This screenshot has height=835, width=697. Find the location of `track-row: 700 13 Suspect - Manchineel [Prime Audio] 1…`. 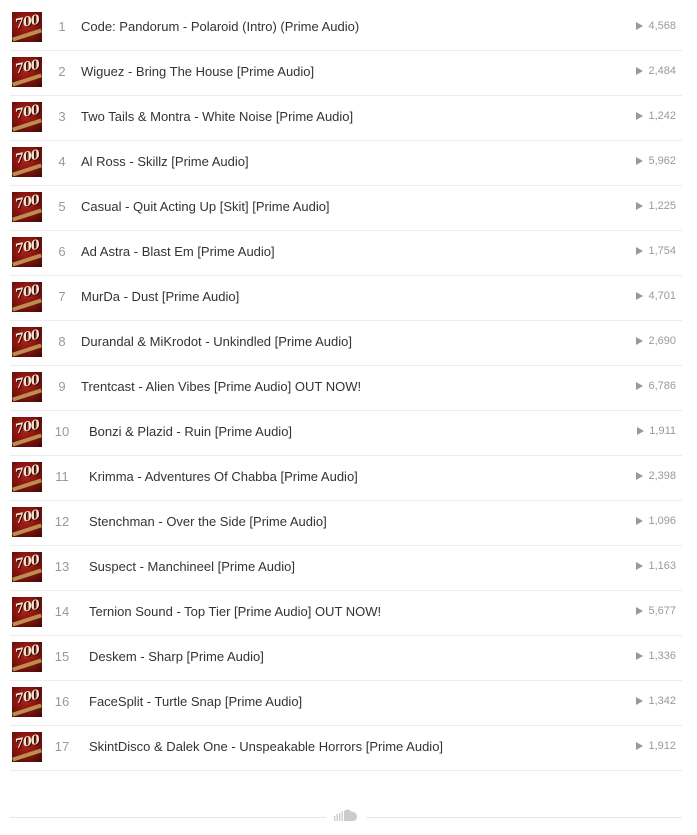

track-row: 700 13 Suspect - Manchineel [Prime Audio] 1… is located at coordinates (346, 568).